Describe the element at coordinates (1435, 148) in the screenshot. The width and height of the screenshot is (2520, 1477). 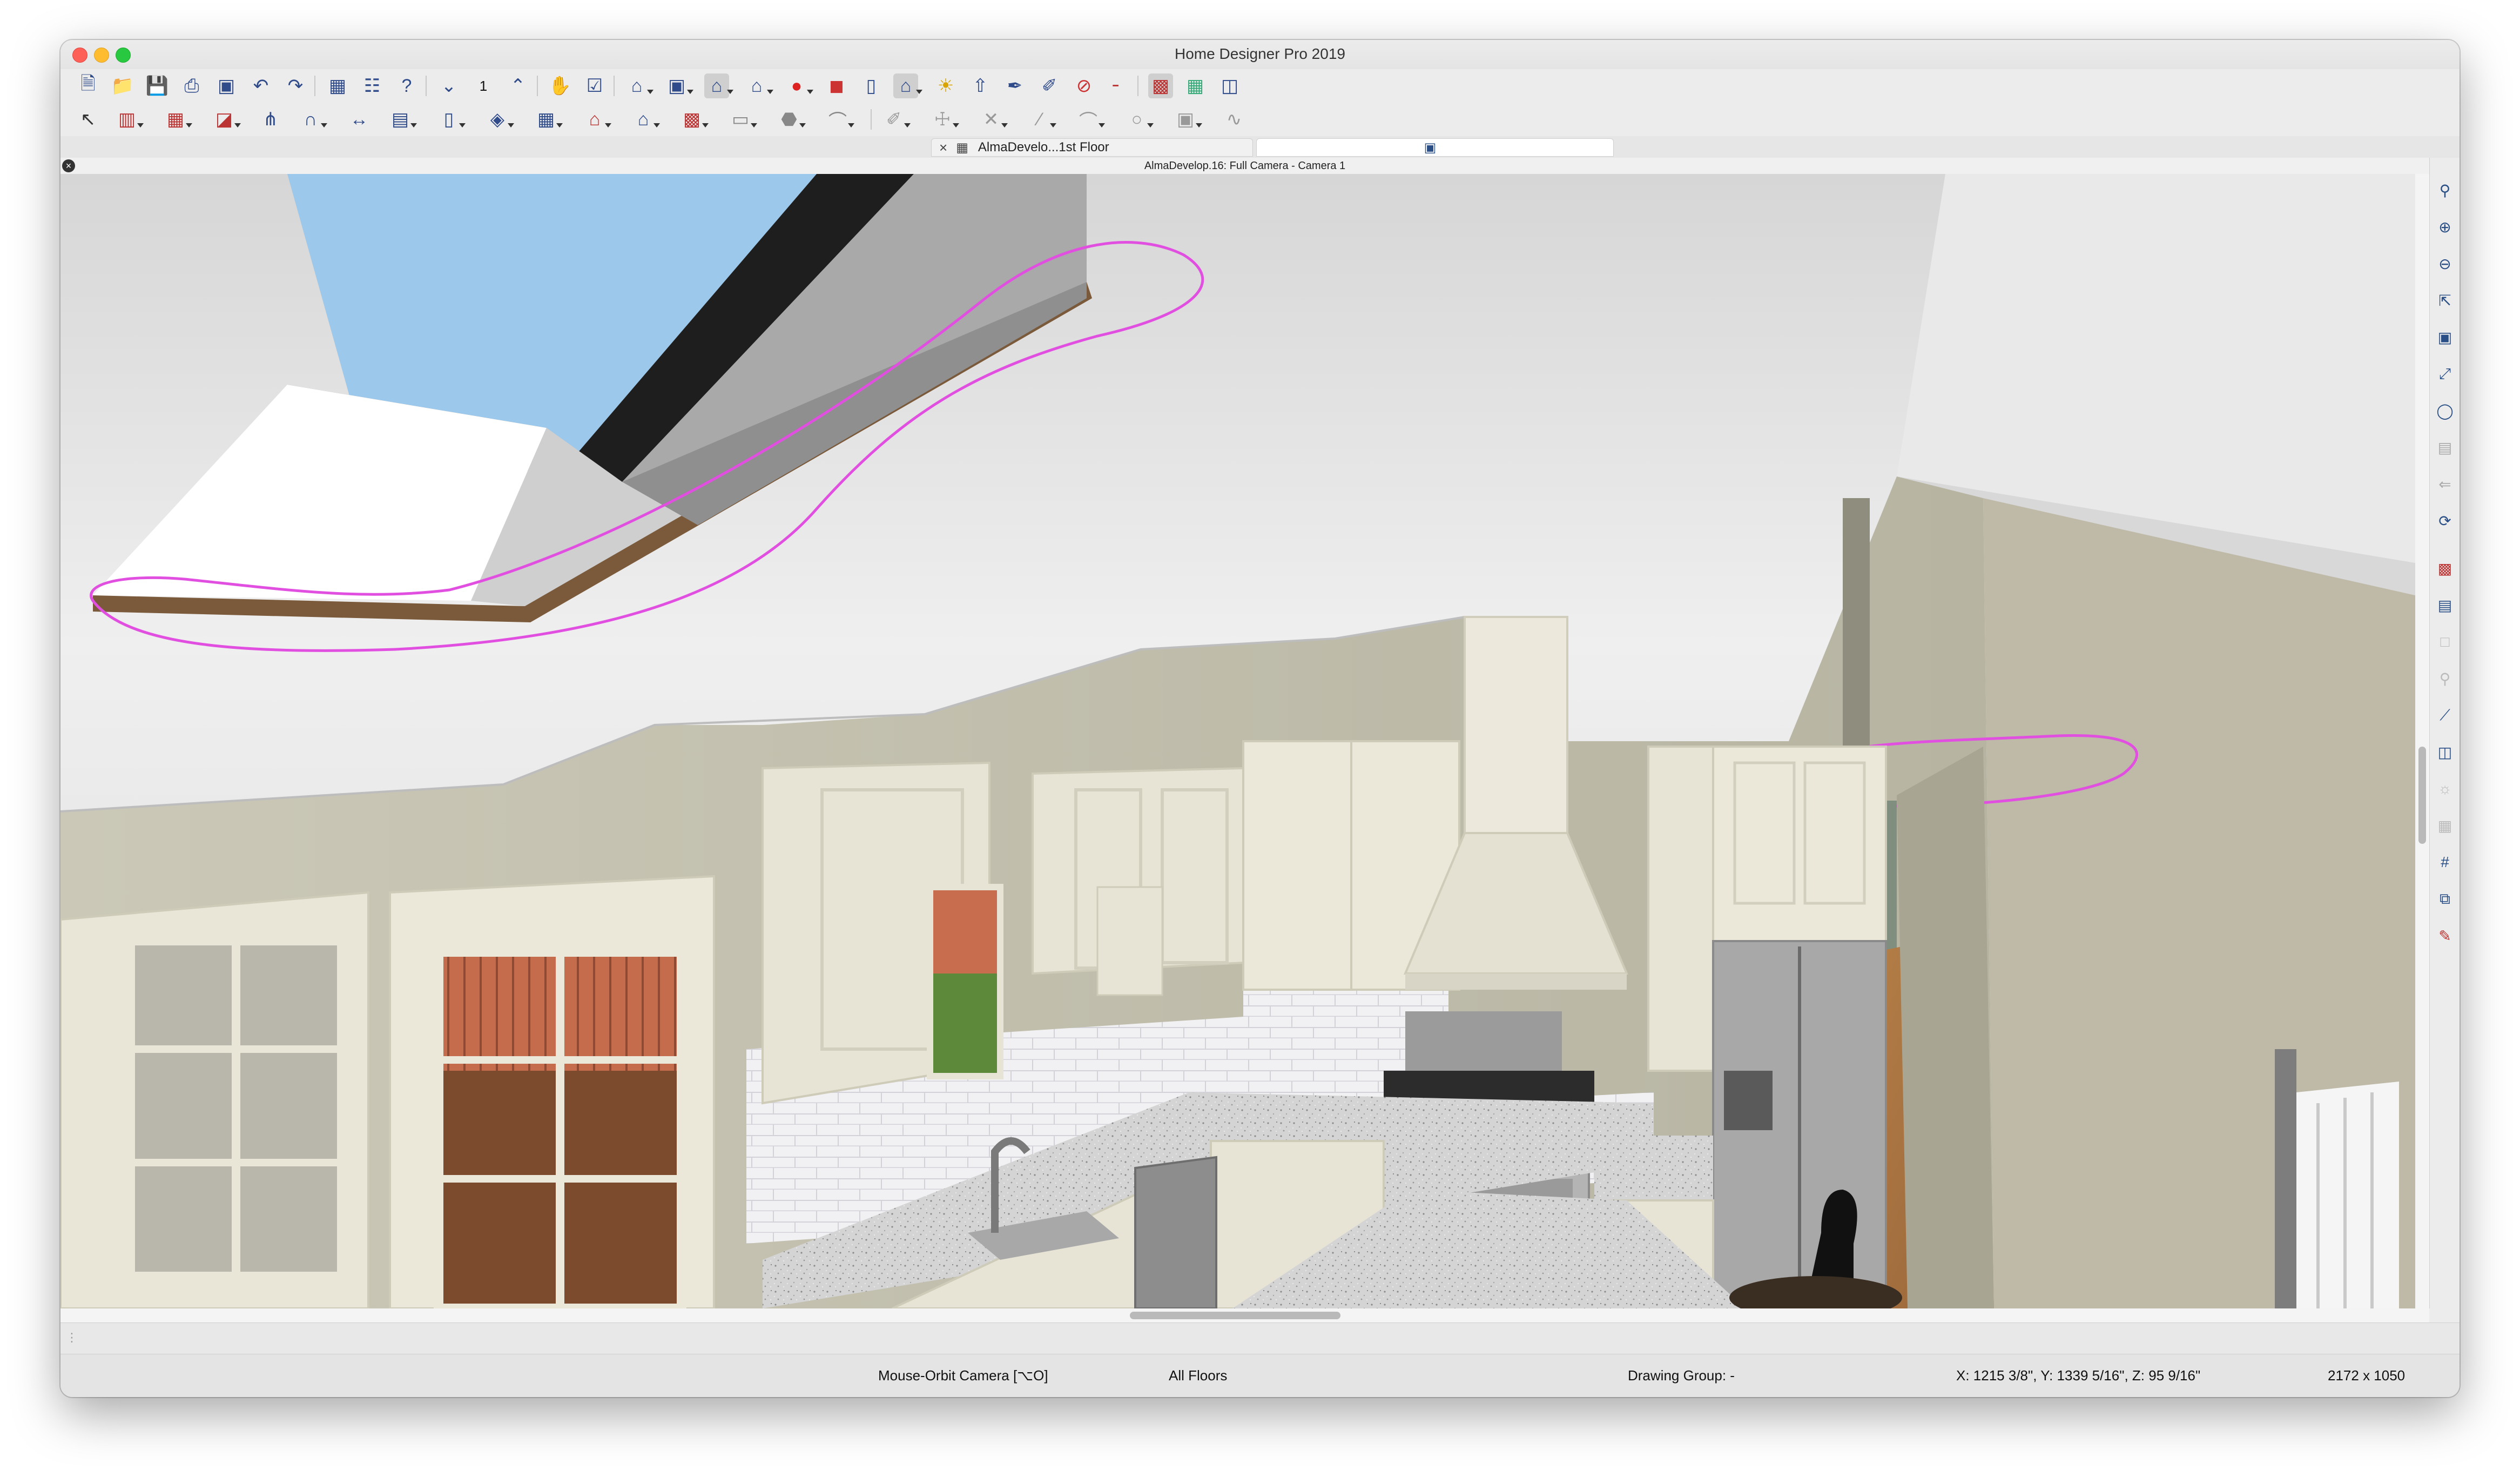
I see `tab-camera: ▣` at that location.